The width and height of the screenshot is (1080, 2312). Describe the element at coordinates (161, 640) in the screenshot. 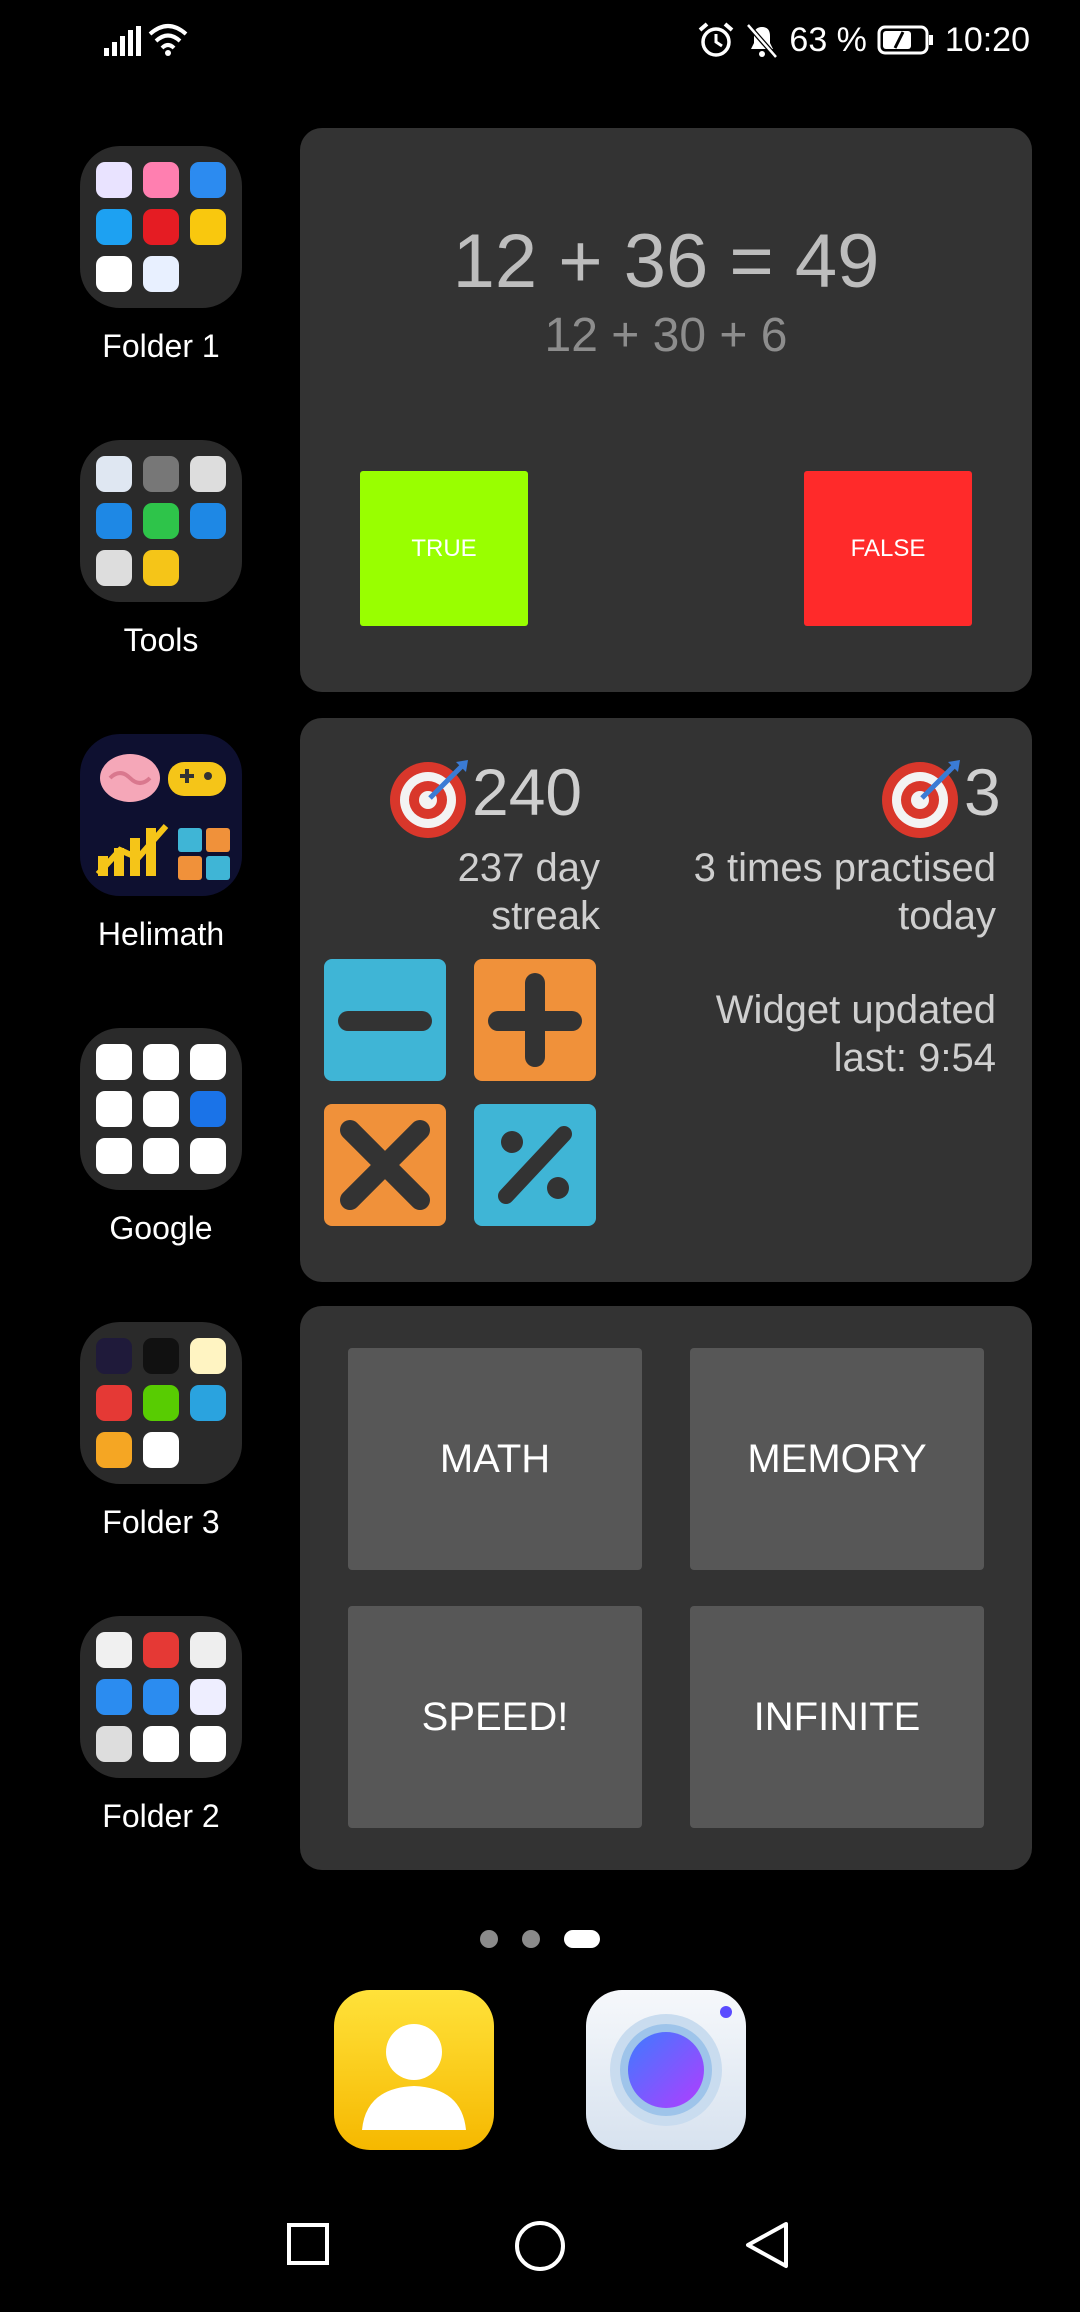

I see `folder-tools-label: Tools` at that location.